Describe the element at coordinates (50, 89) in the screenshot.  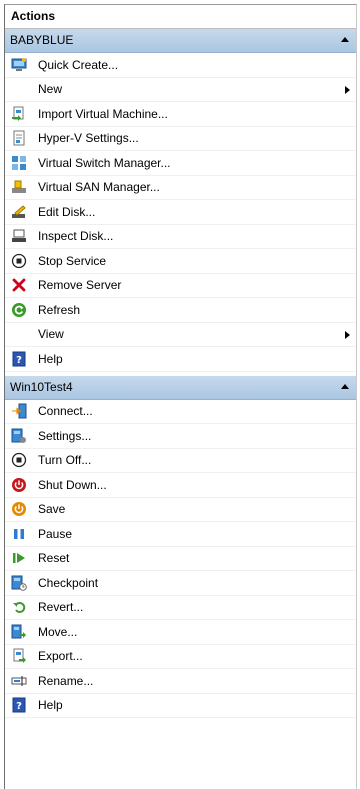
I see `action-label: New` at that location.